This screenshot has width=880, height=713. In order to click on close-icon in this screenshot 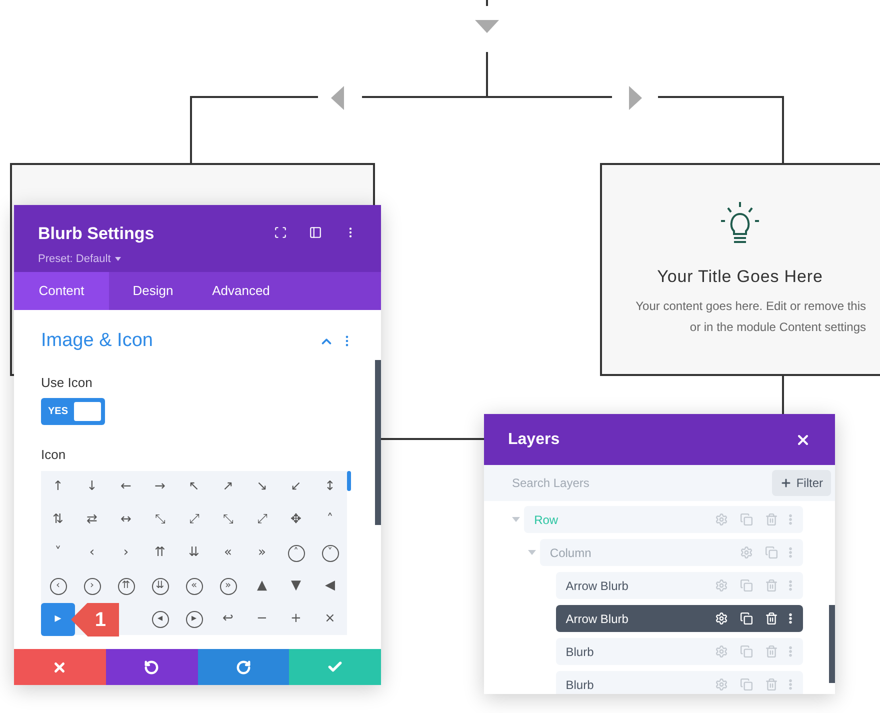, I will do `click(60, 667)`.